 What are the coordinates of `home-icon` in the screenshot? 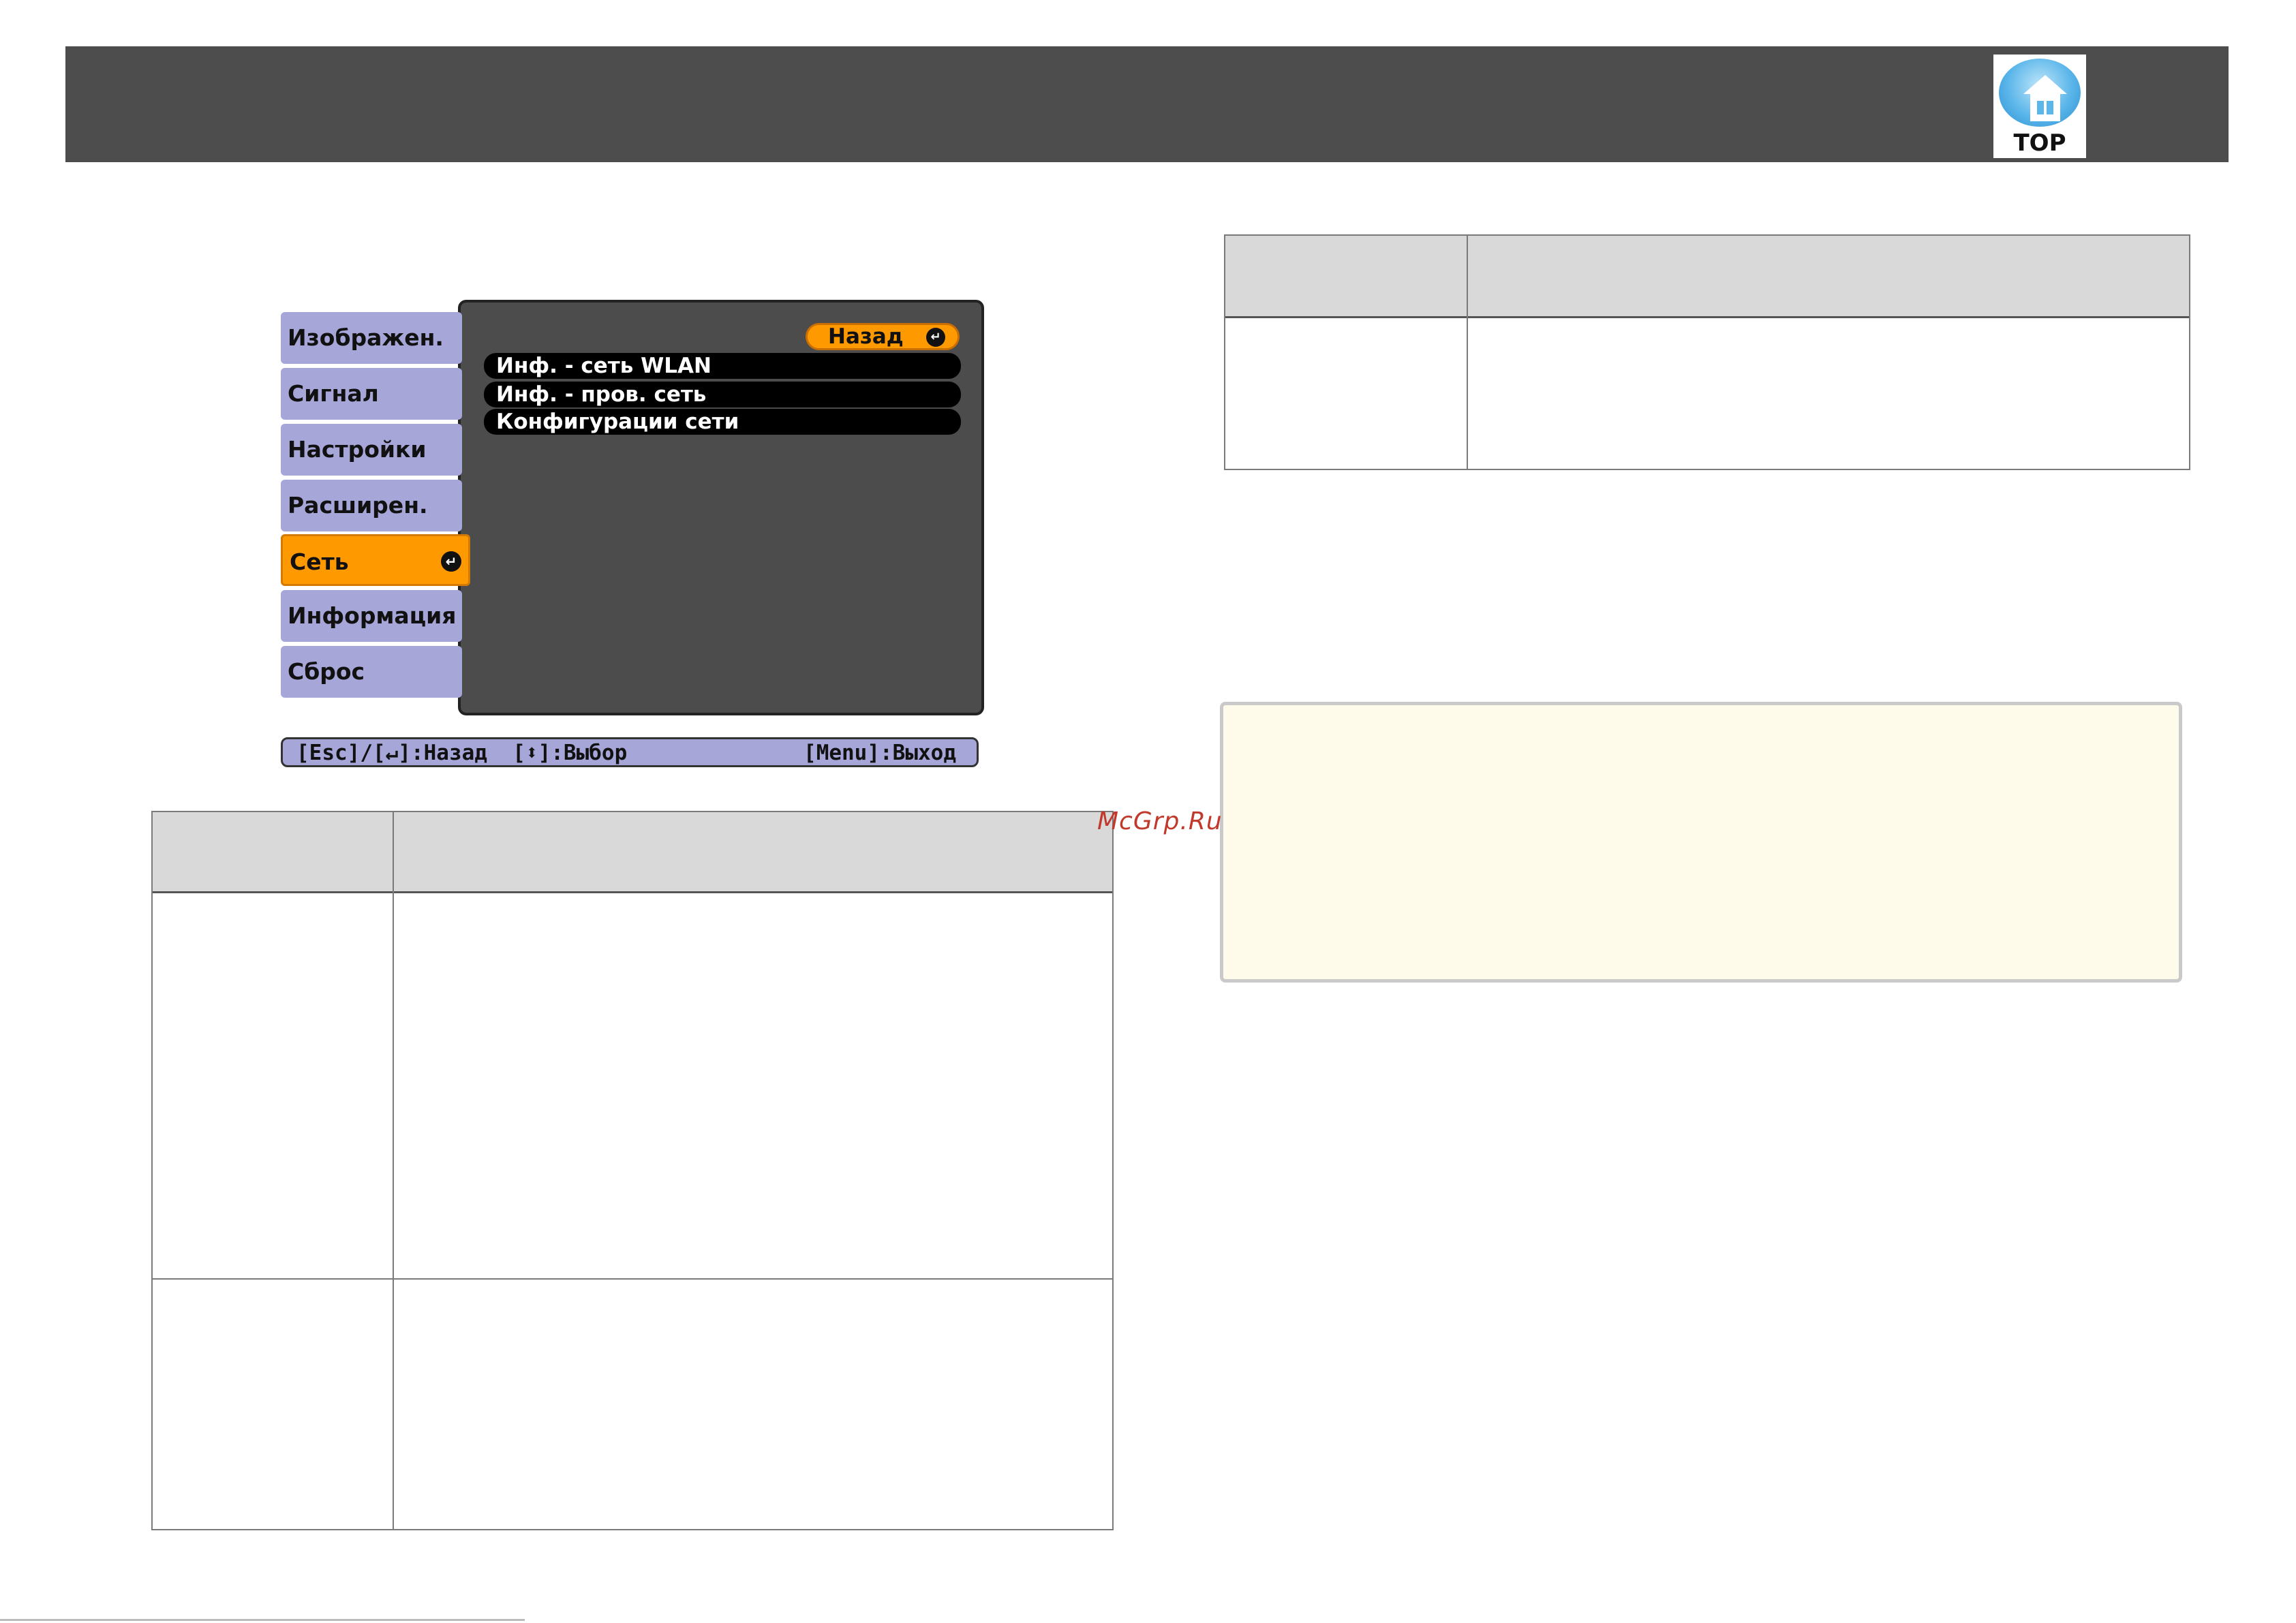 It's located at (2040, 93).